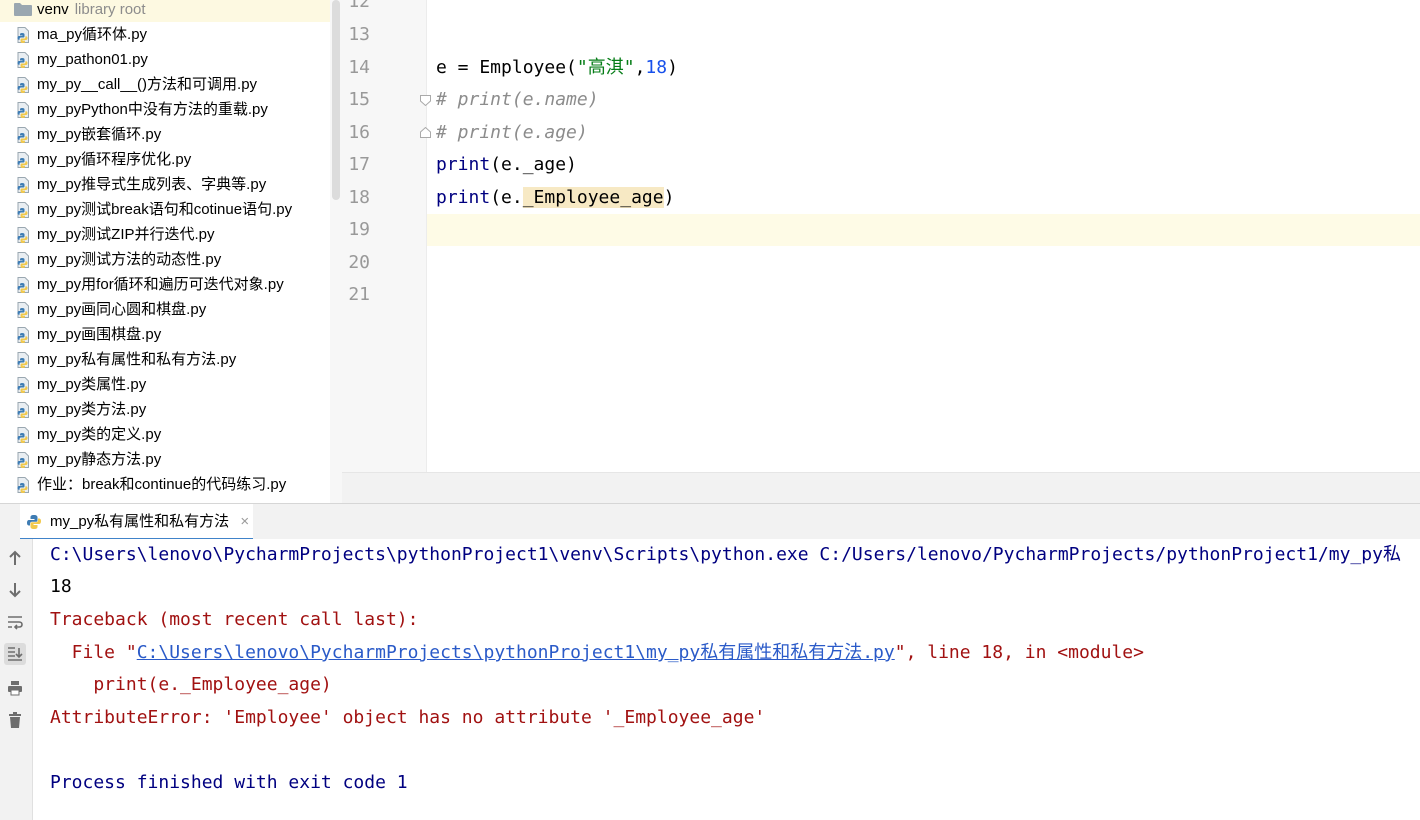  Describe the element at coordinates (605, 67) in the screenshot. I see `code-string: "高淇"` at that location.